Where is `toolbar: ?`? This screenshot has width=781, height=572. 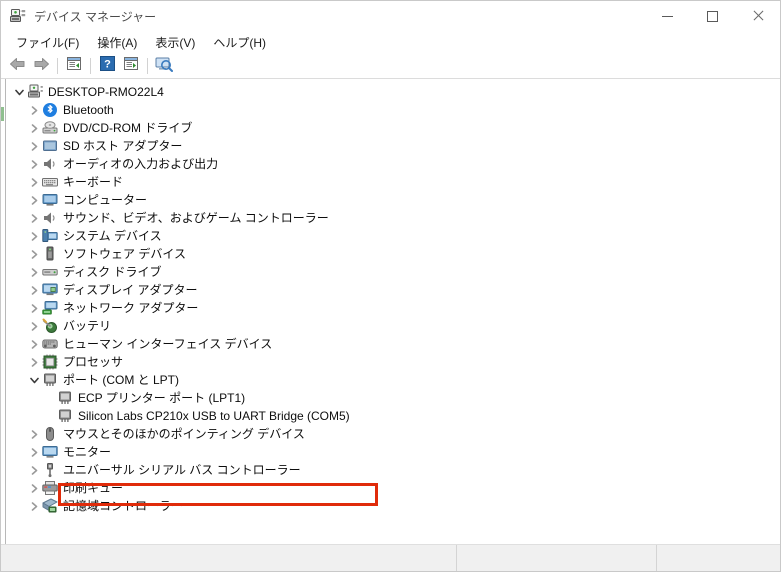
toolbar: ? is located at coordinates (390, 66).